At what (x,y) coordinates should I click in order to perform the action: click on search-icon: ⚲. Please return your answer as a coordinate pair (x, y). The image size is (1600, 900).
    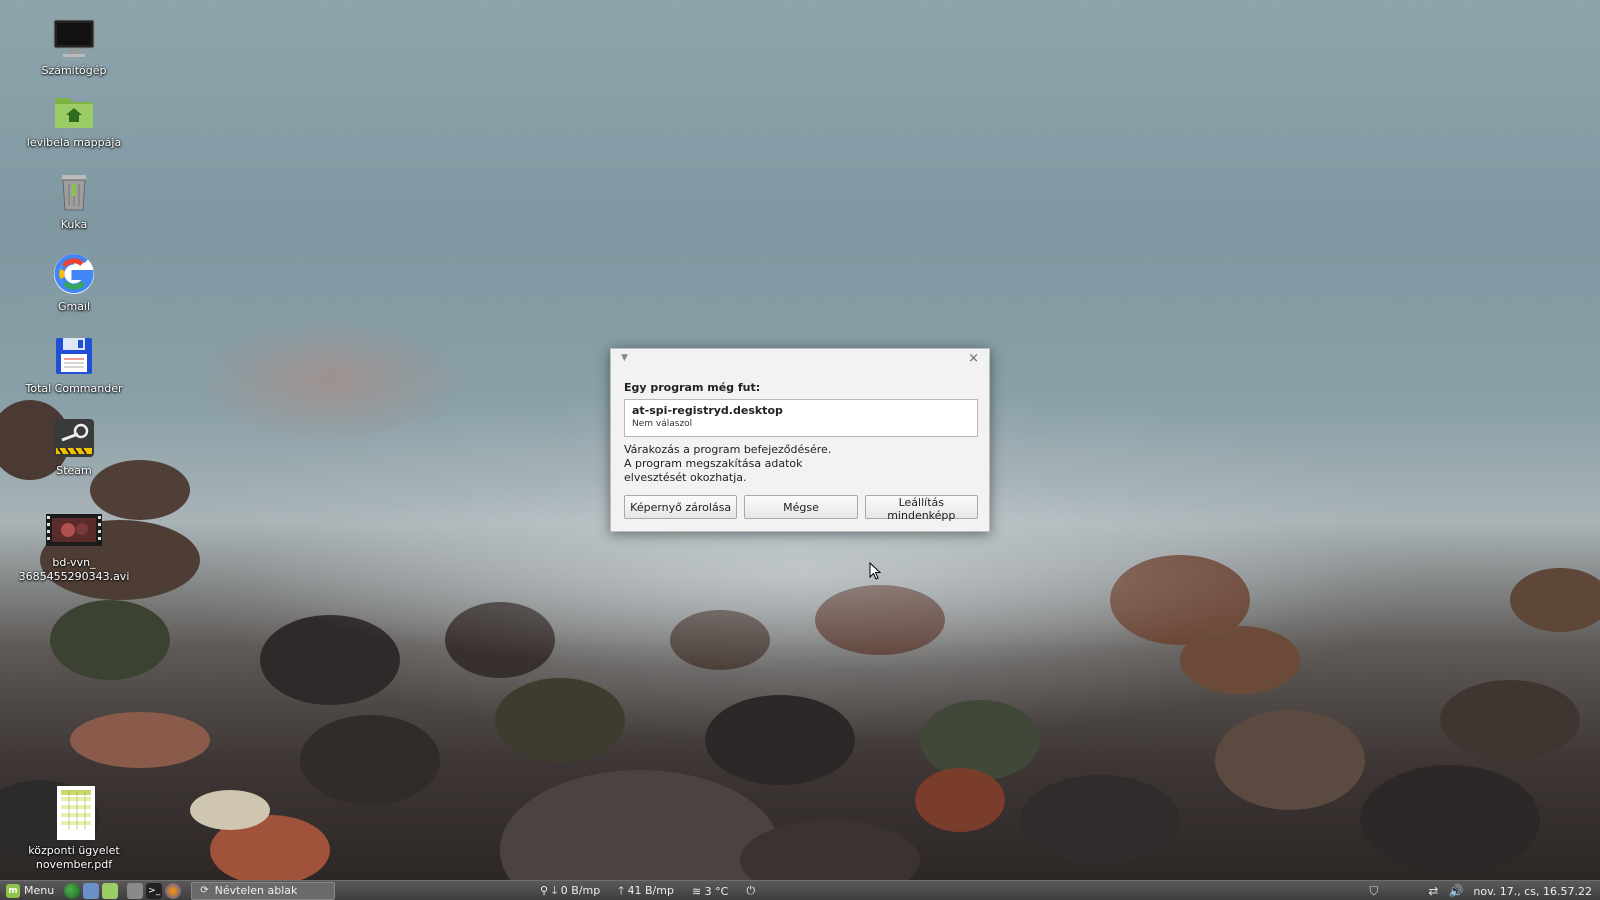
    Looking at the image, I should click on (544, 890).